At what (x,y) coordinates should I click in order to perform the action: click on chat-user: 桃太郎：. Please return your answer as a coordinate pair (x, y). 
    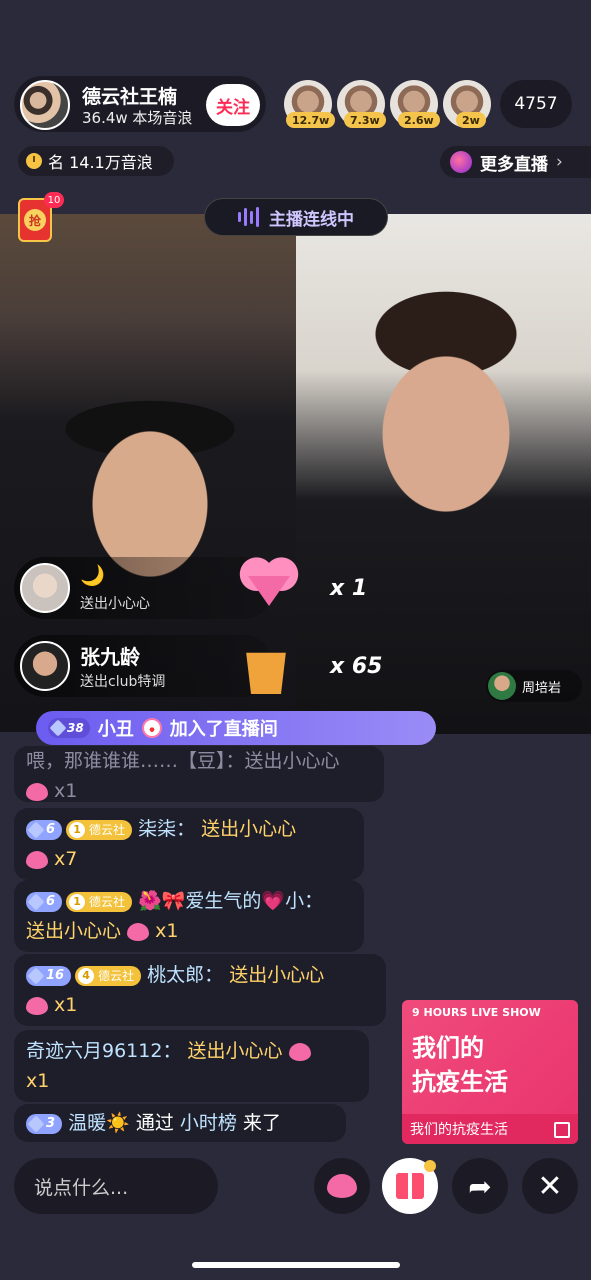
    Looking at the image, I should click on (185, 975).